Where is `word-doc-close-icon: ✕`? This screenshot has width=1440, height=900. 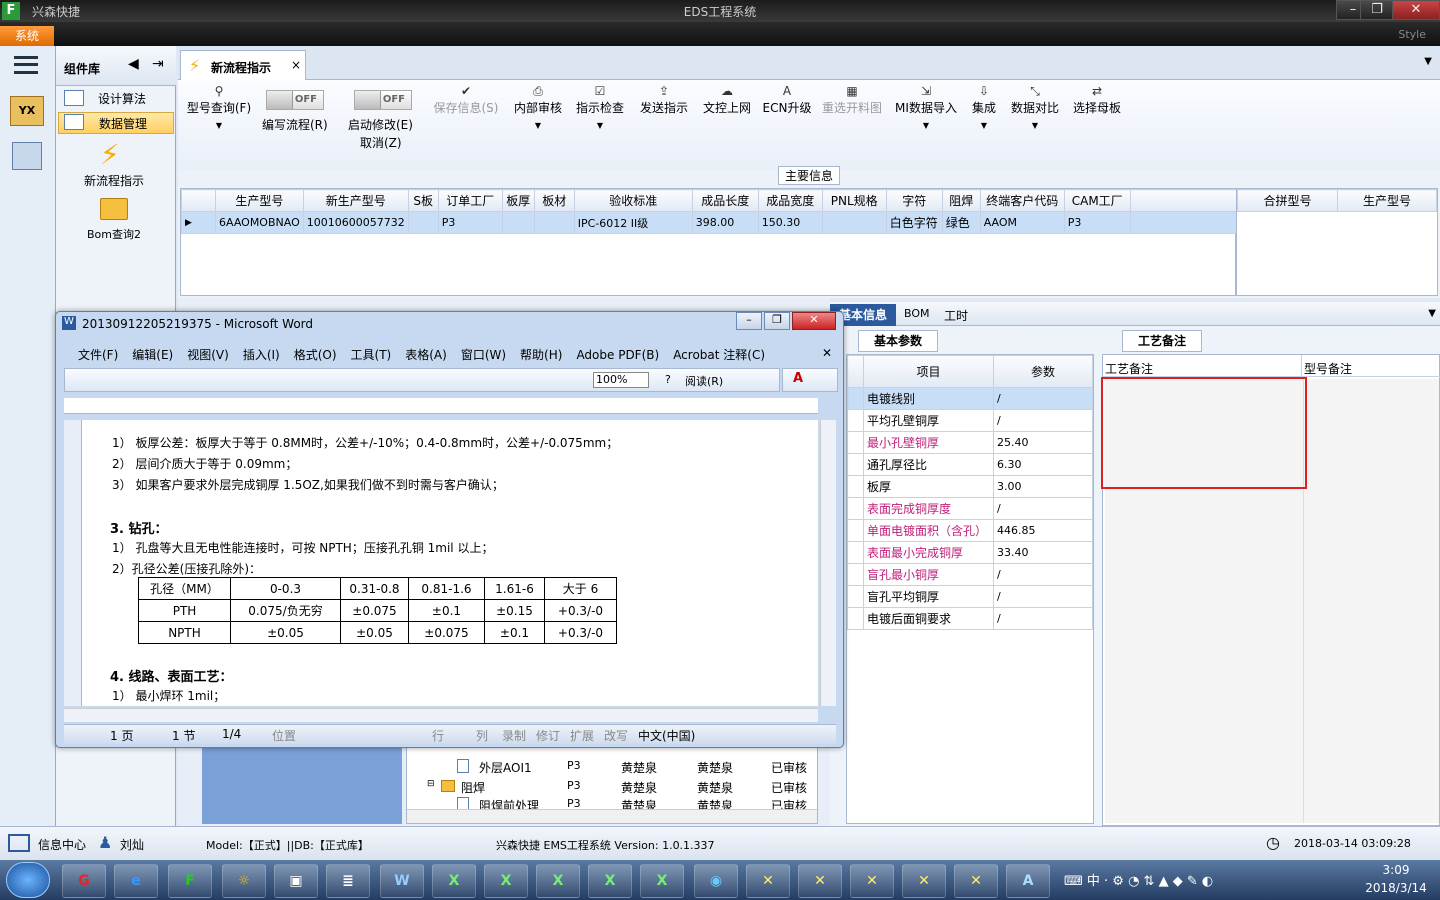 word-doc-close-icon: ✕ is located at coordinates (827, 353).